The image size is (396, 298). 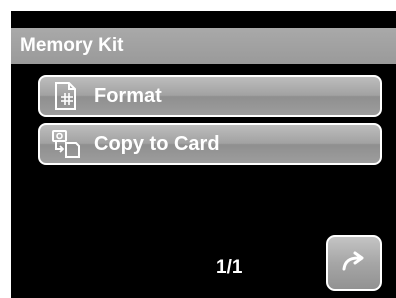 I want to click on return-button, so click(x=354, y=263).